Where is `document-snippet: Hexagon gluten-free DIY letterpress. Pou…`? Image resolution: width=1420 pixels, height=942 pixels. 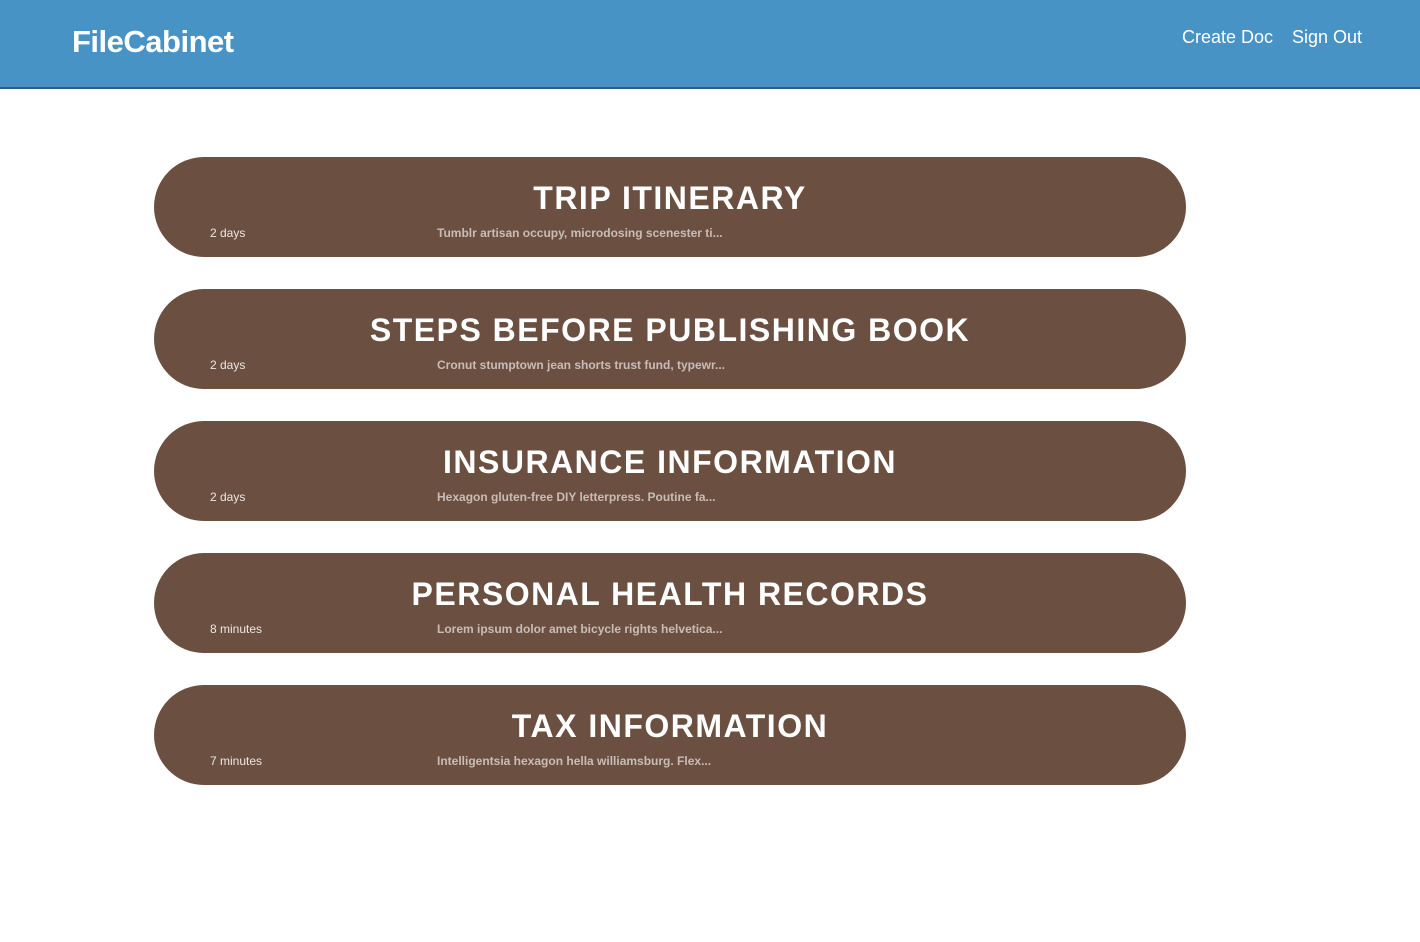
document-snippet: Hexagon gluten-free DIY letterpress. Pou… is located at coordinates (576, 497).